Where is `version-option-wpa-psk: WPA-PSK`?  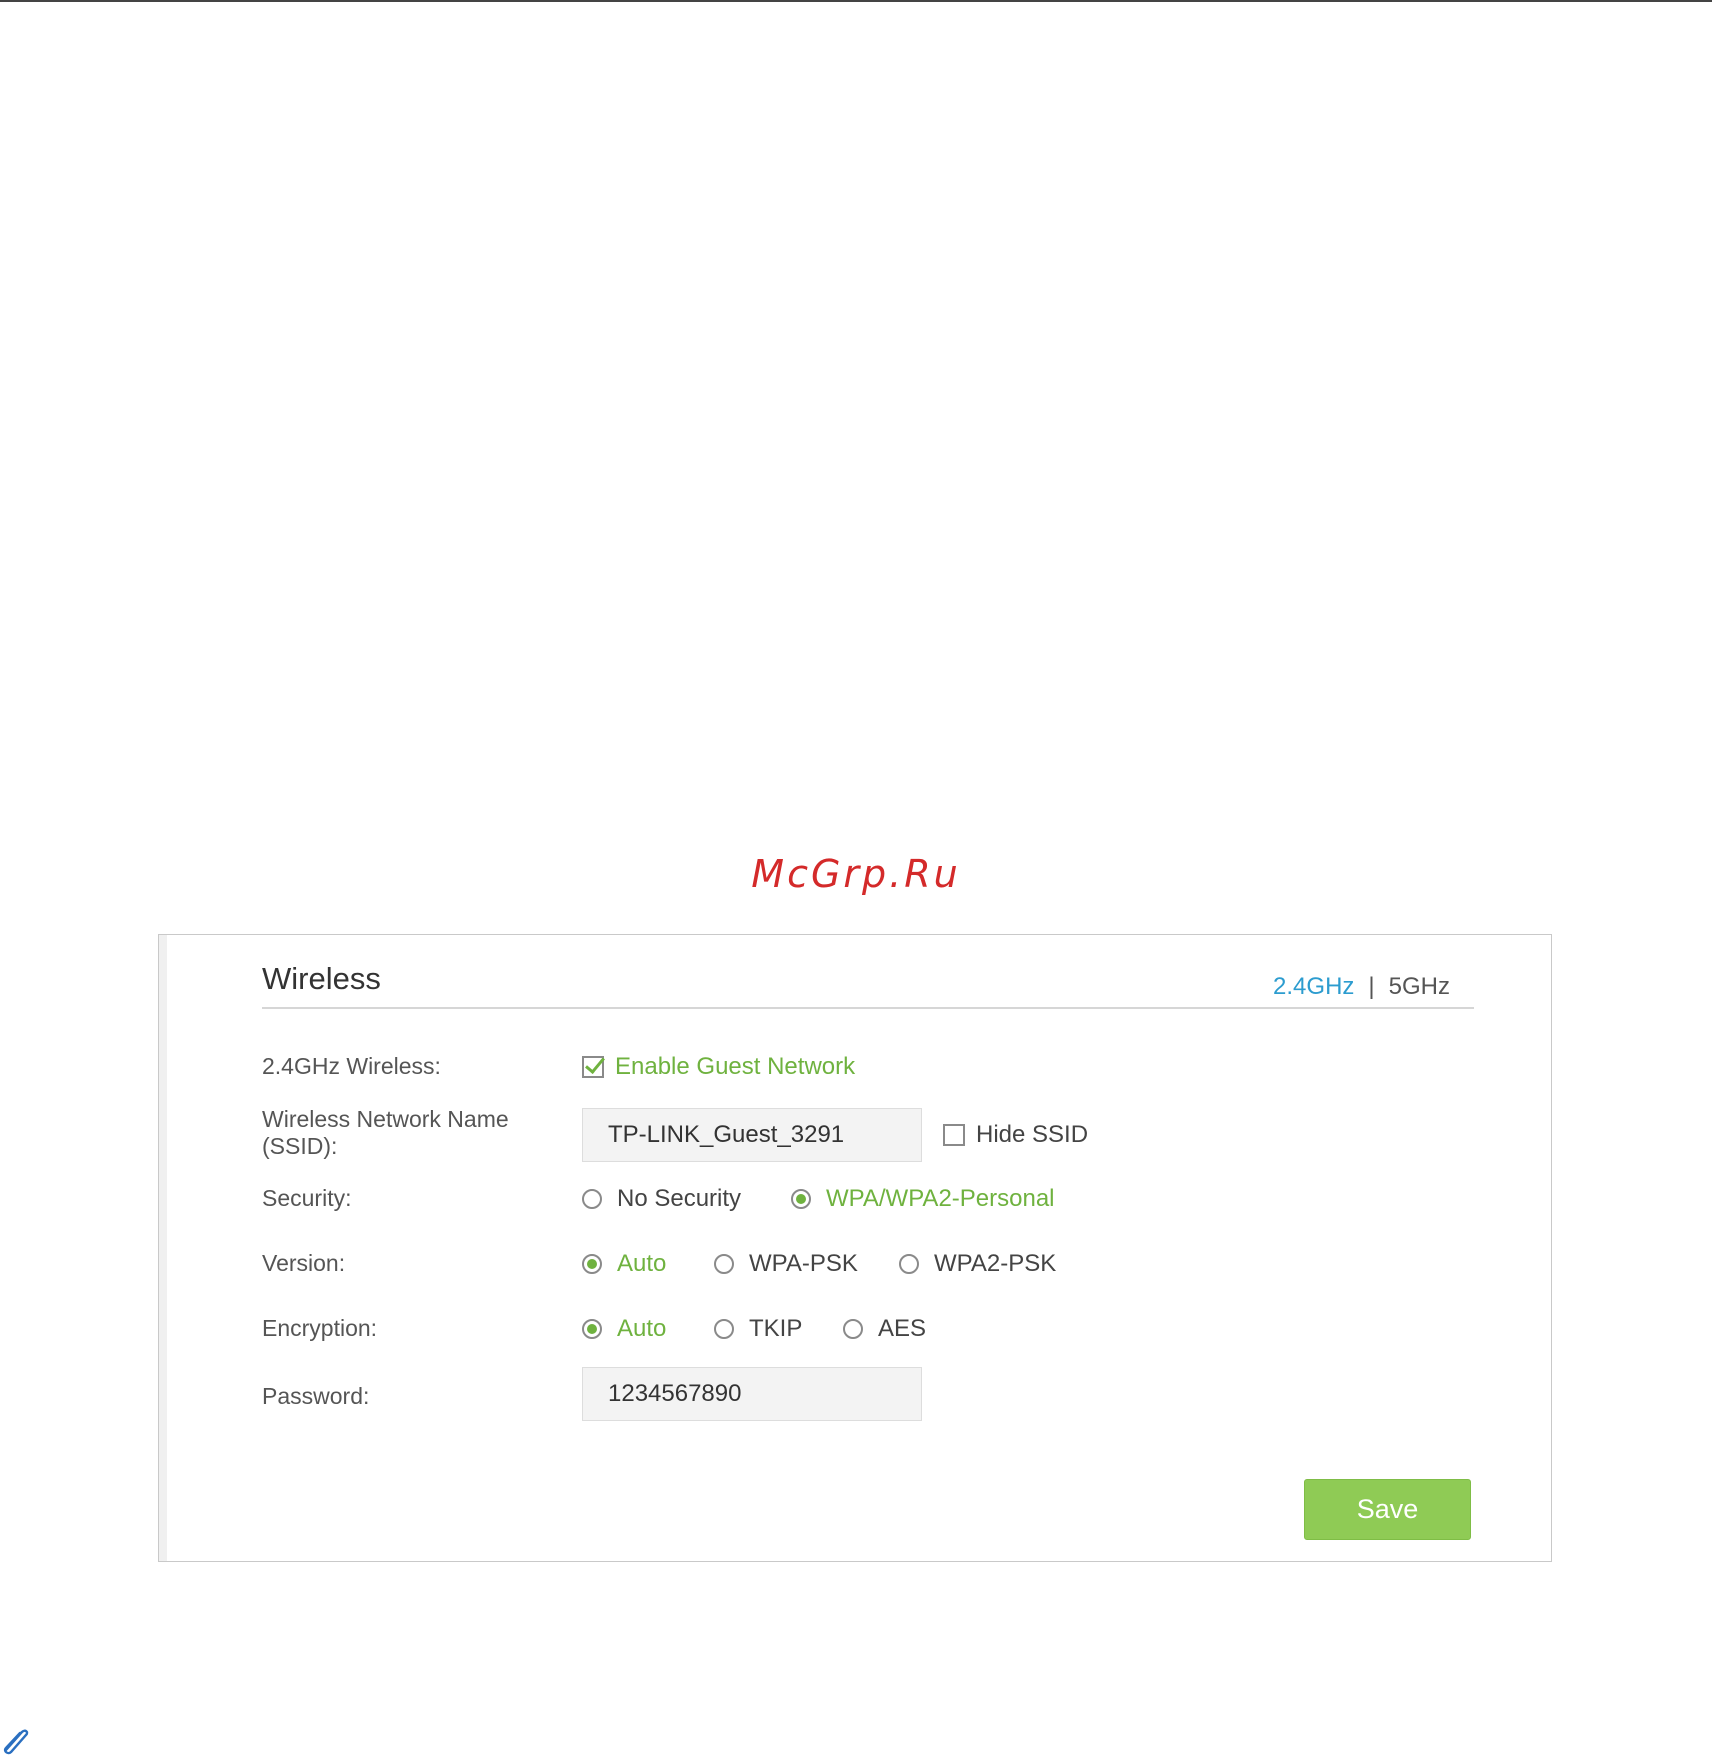
version-option-wpa-psk: WPA-PSK is located at coordinates (786, 1264).